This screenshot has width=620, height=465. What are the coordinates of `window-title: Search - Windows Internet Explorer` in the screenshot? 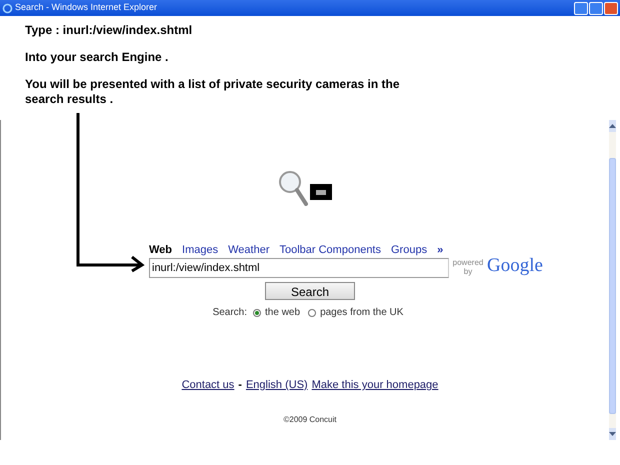 It's located at (86, 7).